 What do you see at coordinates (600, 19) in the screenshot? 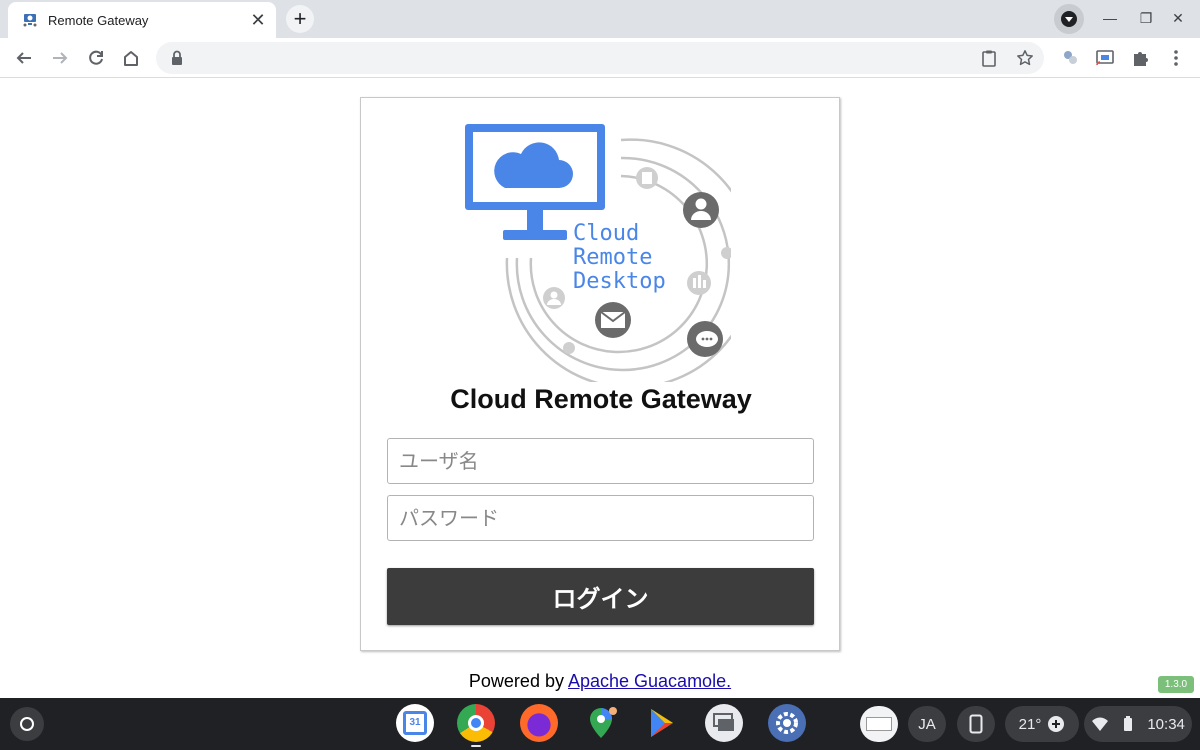
I see `tab-strip: Remote Gateway ✕ + — ❐ ✕` at bounding box center [600, 19].